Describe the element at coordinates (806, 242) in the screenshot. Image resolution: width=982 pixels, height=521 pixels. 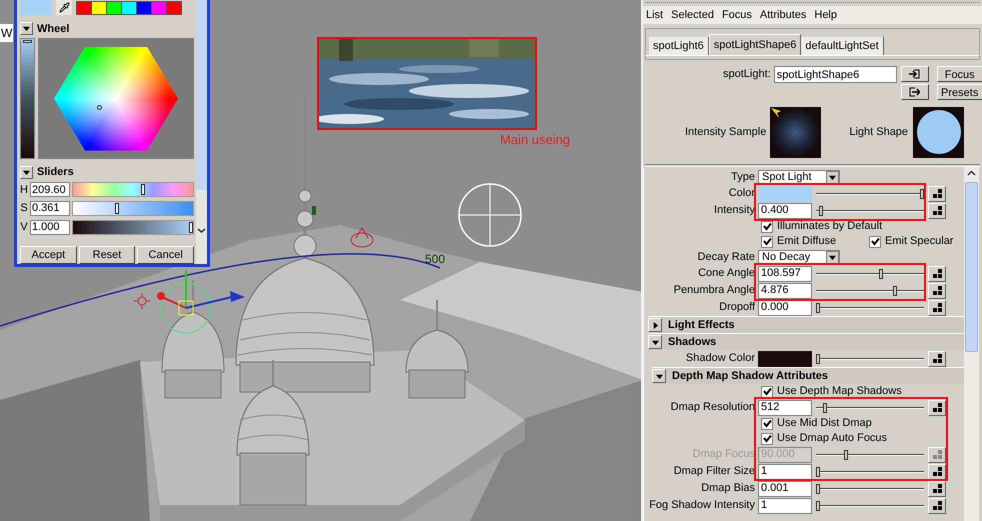
I see `checkbox-label: Emit Diffuse` at that location.